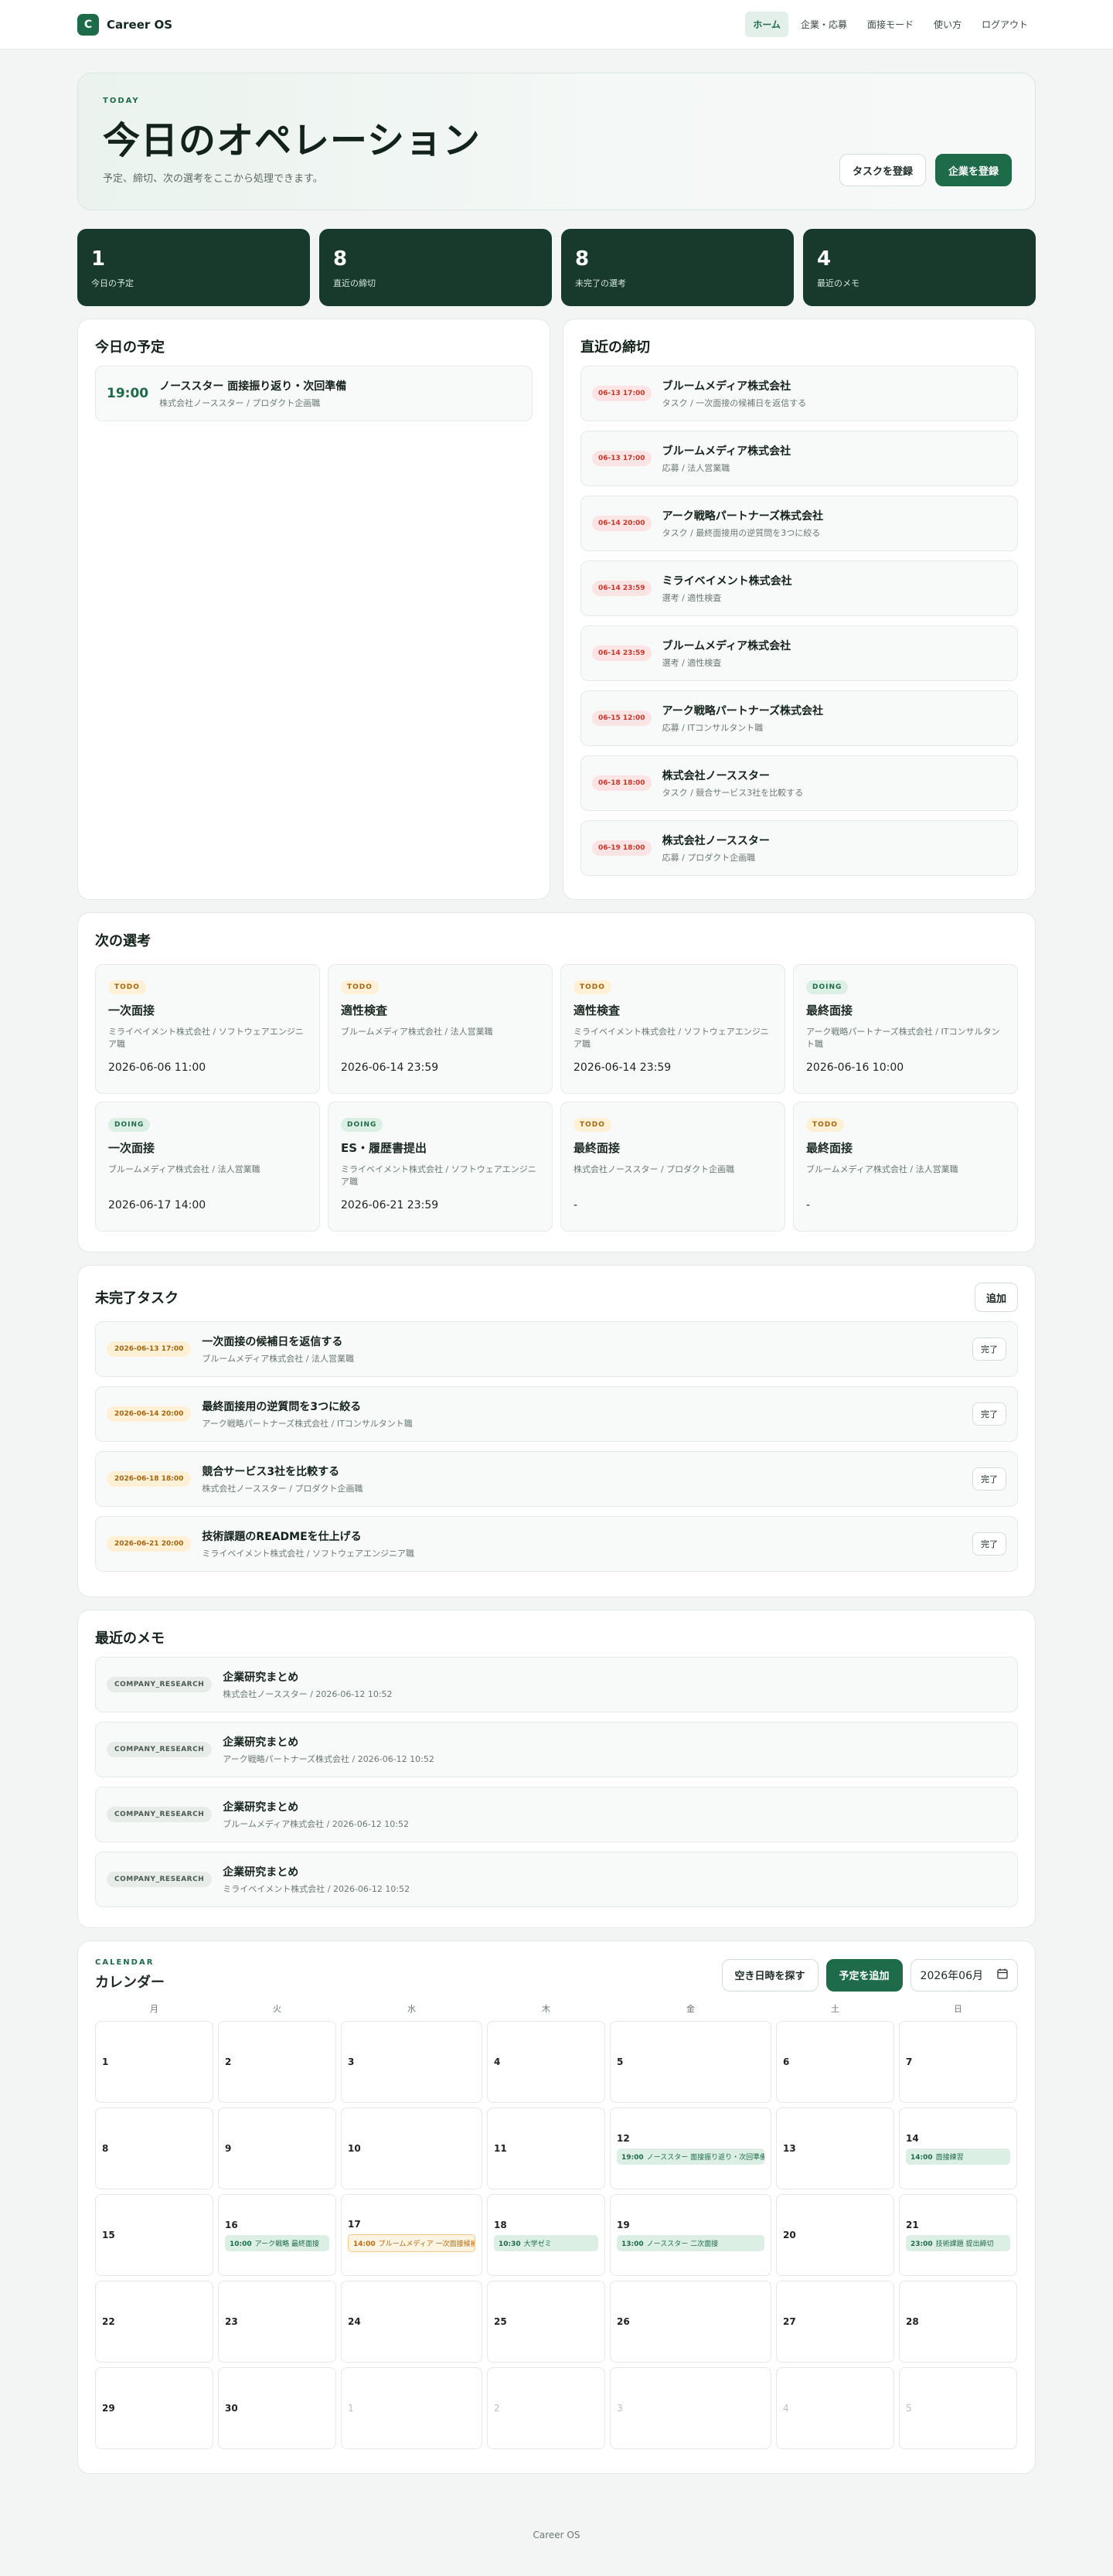 Image resolution: width=1113 pixels, height=2576 pixels. I want to click on calendar-day: 29, so click(154, 2408).